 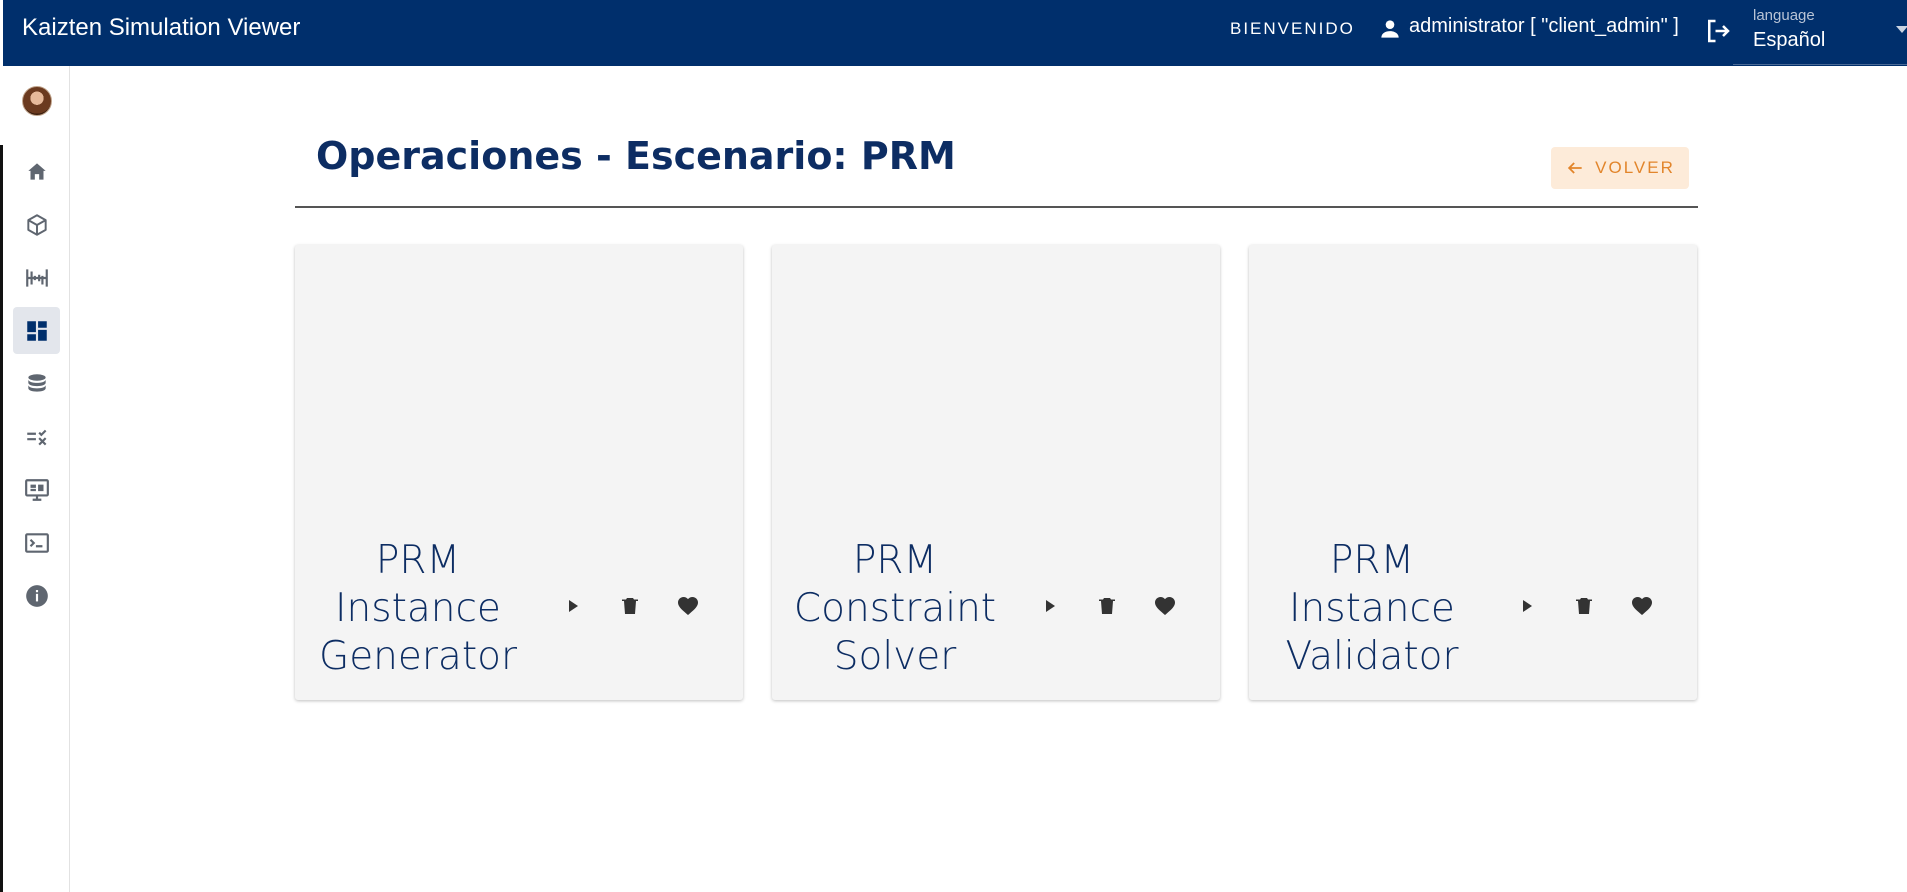 I want to click on sidebar-item-info, so click(x=36, y=595).